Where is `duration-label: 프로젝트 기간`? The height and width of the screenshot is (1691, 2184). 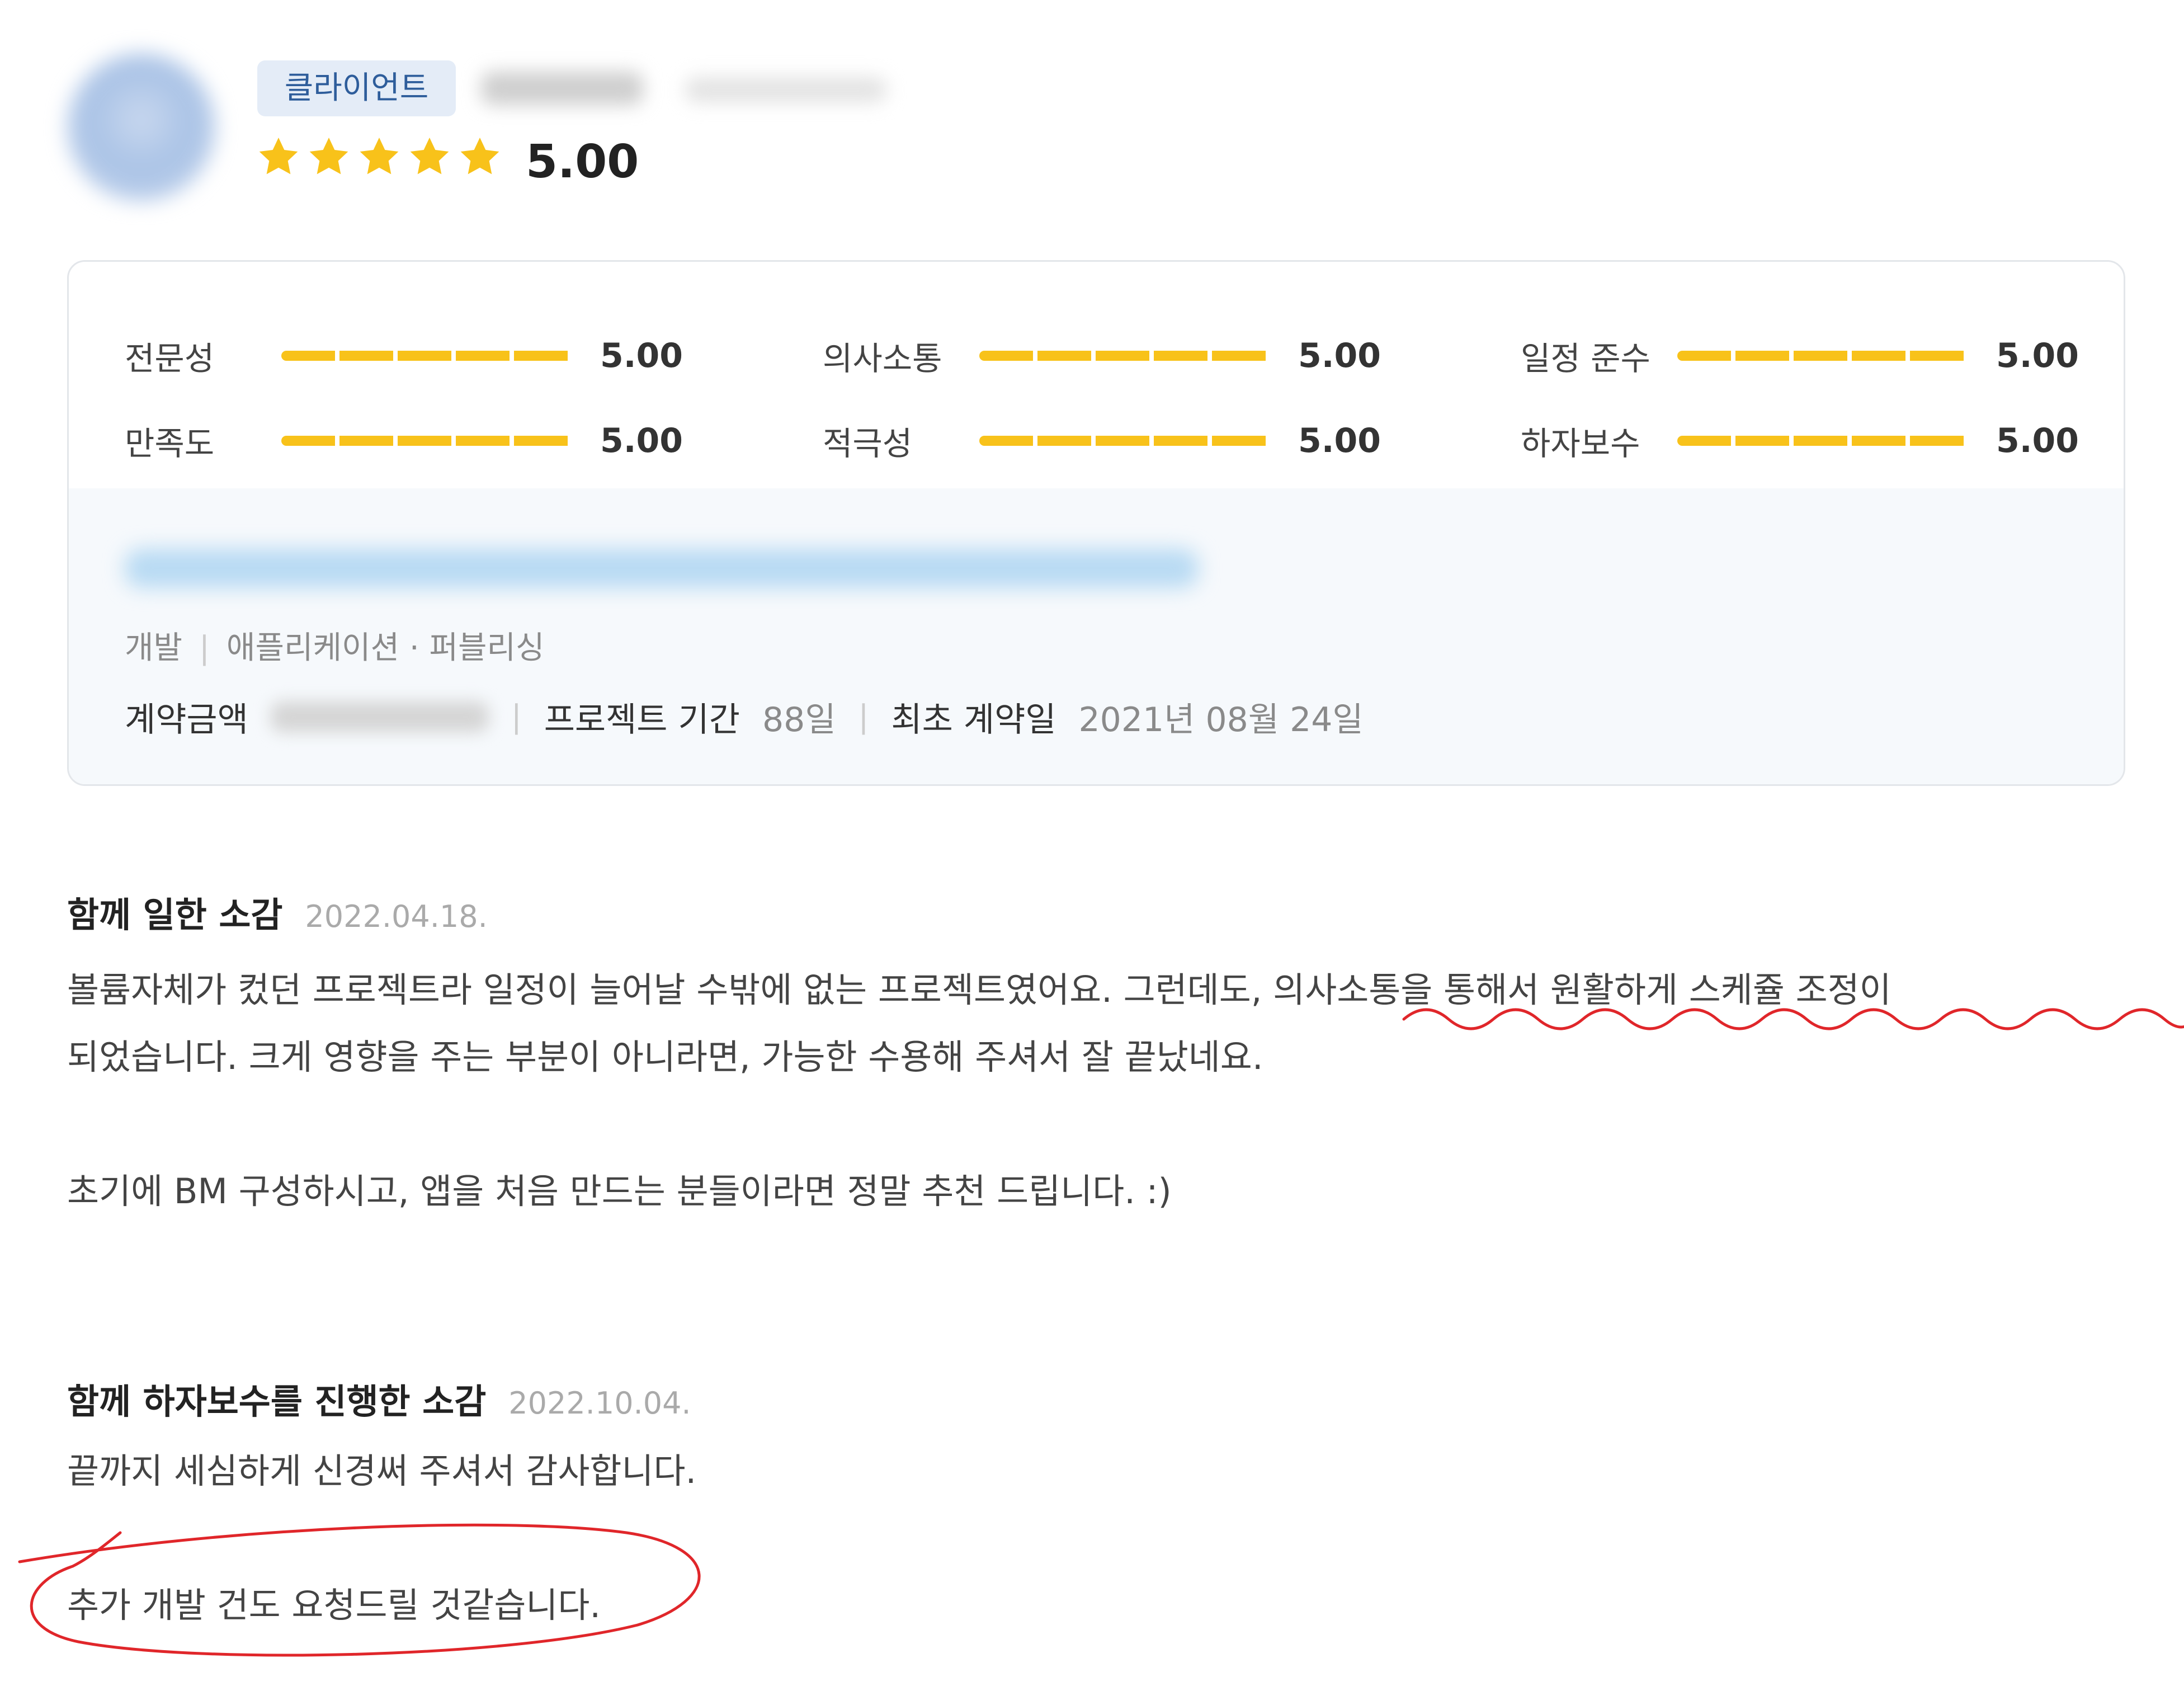
duration-label: 프로젝트 기간 is located at coordinates (642, 719).